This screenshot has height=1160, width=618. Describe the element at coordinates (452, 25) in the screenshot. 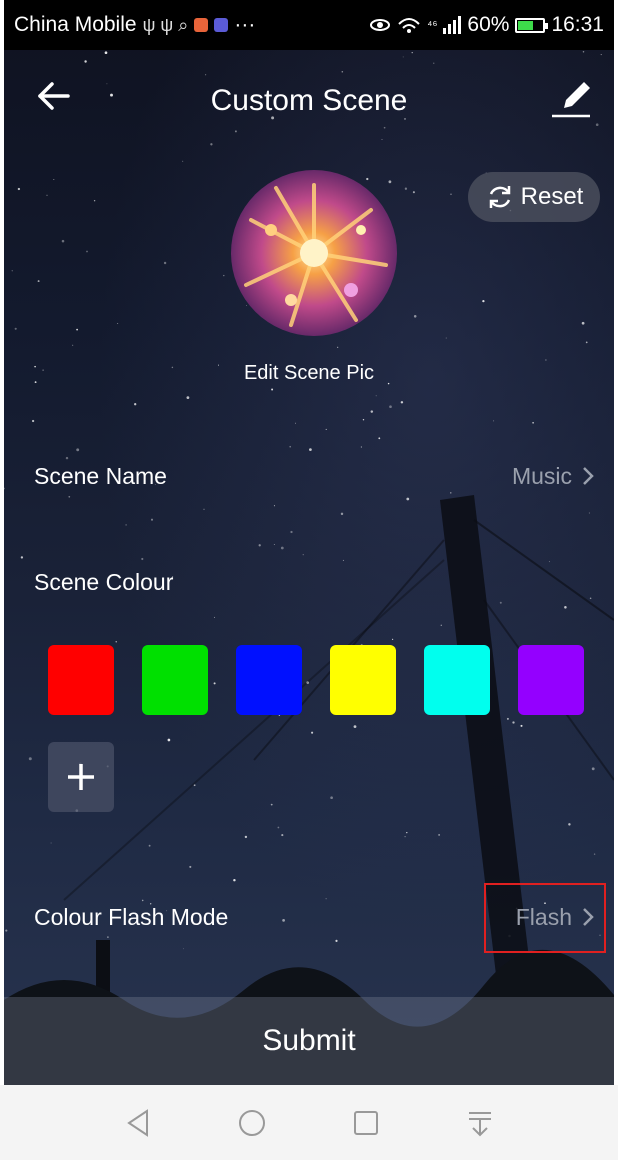

I see `signal-icon` at that location.